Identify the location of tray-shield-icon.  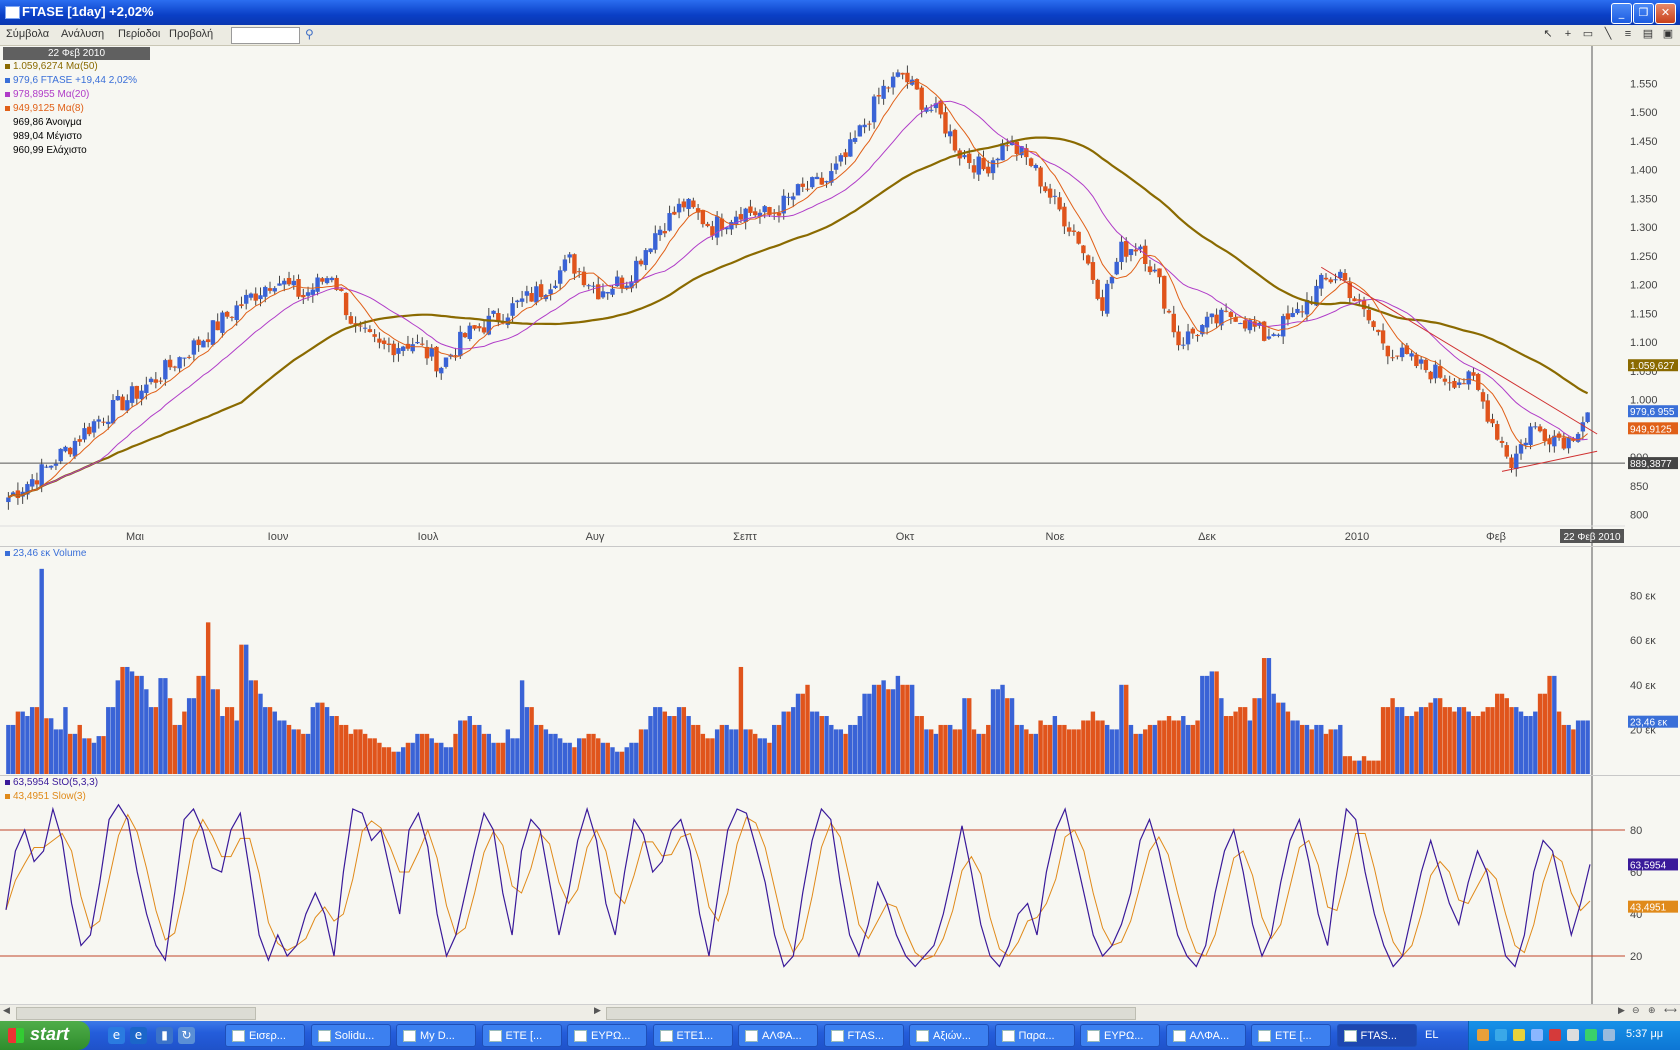
(1519, 1035).